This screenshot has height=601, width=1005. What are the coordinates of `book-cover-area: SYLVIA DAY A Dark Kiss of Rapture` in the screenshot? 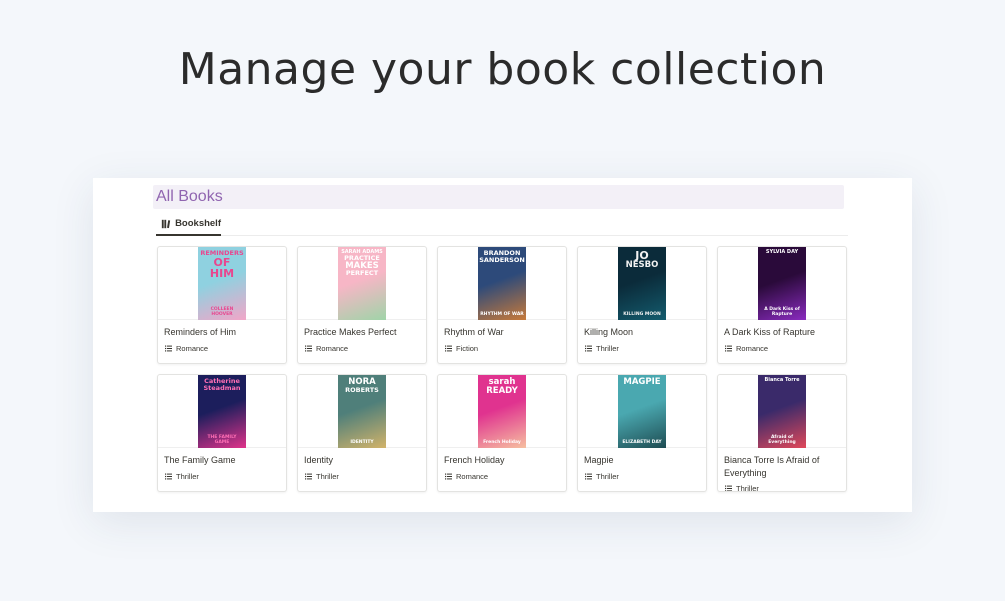 It's located at (782, 283).